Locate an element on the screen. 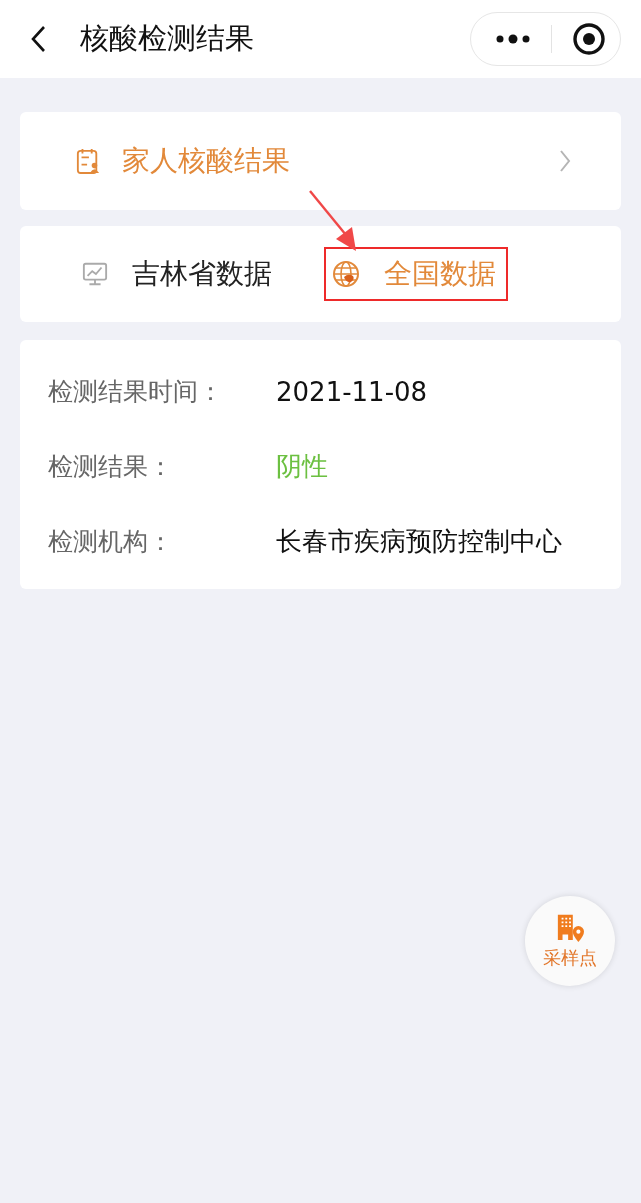  building-pin-icon is located at coordinates (570, 927).